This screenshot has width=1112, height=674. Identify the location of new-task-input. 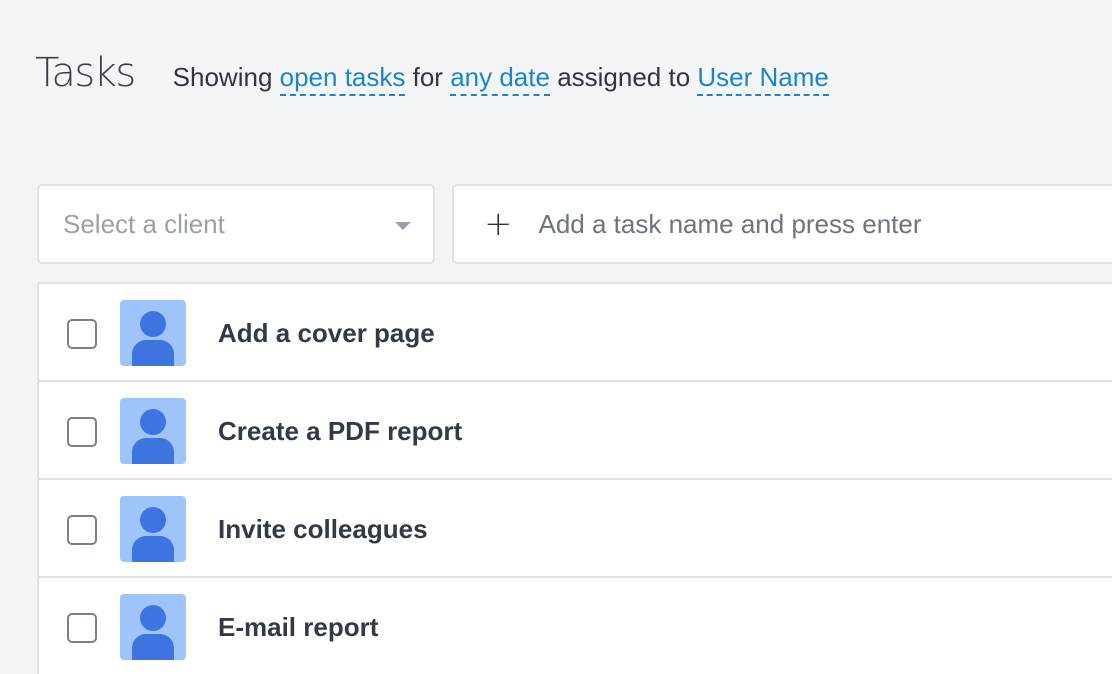
(818, 224).